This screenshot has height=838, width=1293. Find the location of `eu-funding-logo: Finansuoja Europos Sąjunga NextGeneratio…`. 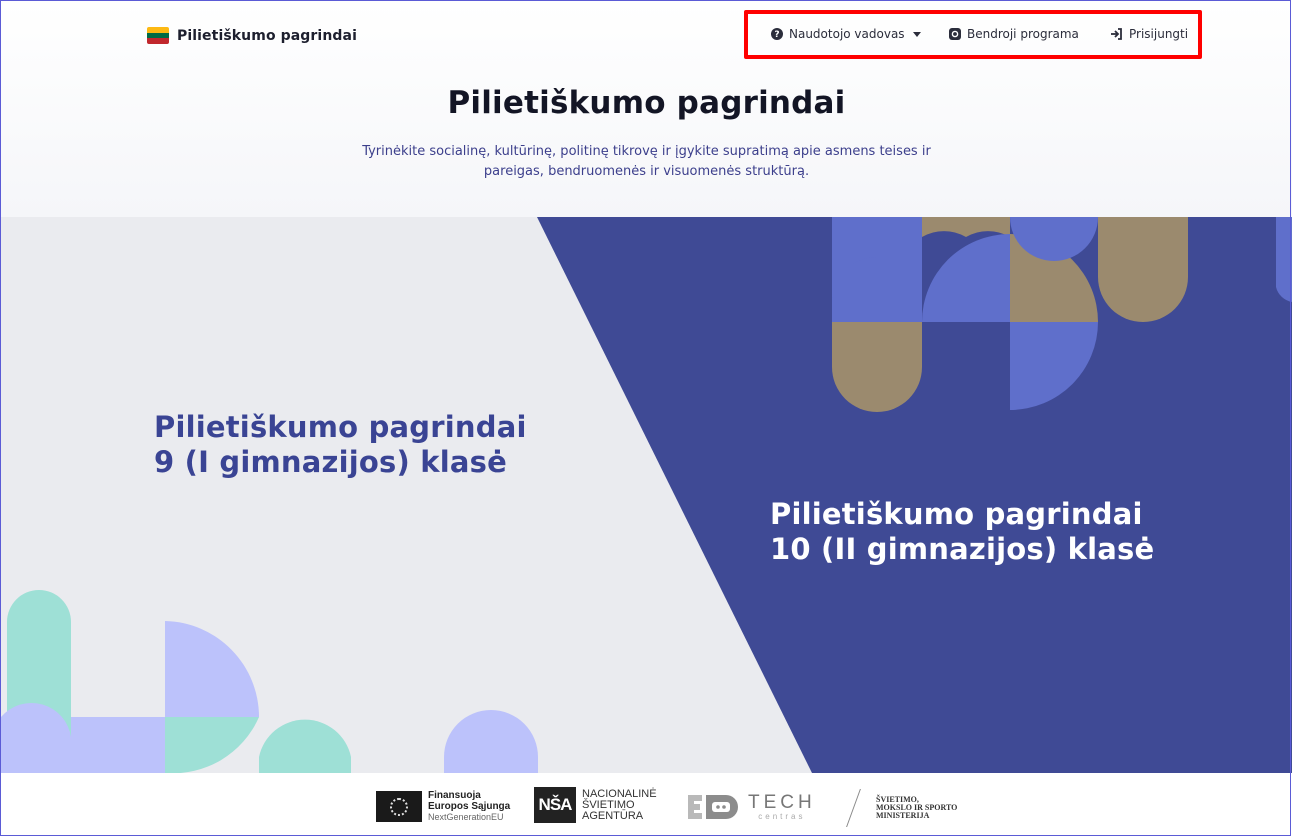

eu-funding-logo: Finansuoja Europos Sąjunga NextGeneratio… is located at coordinates (443, 806).